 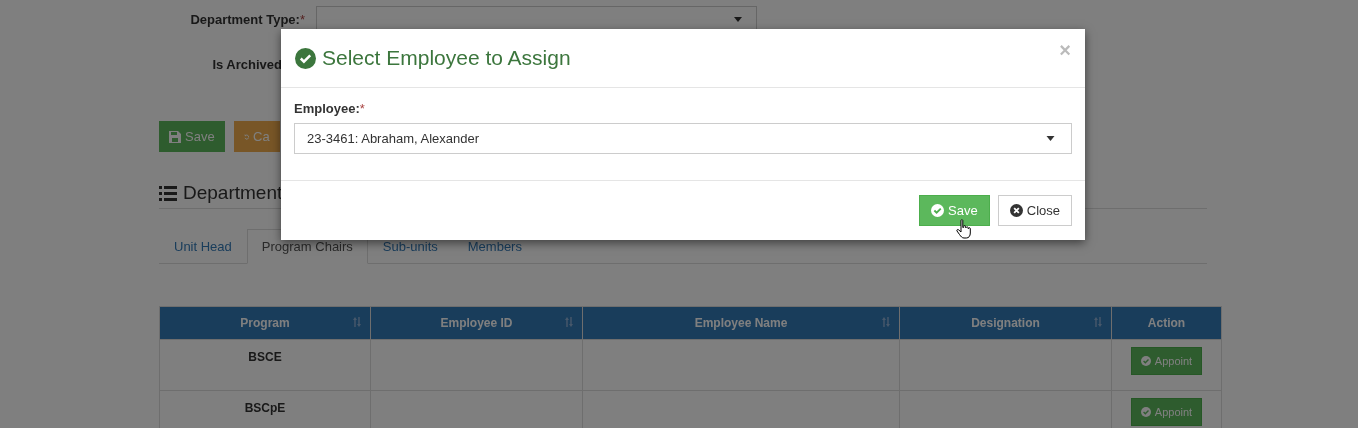 What do you see at coordinates (1065, 50) in the screenshot?
I see `close-button: ×` at bounding box center [1065, 50].